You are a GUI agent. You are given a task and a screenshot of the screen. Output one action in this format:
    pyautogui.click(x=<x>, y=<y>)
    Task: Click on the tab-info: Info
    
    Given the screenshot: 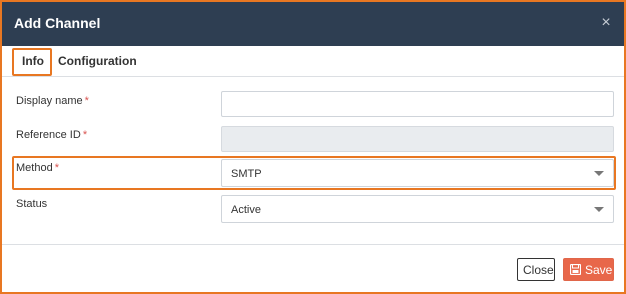 What is the action you would take?
    pyautogui.click(x=33, y=61)
    